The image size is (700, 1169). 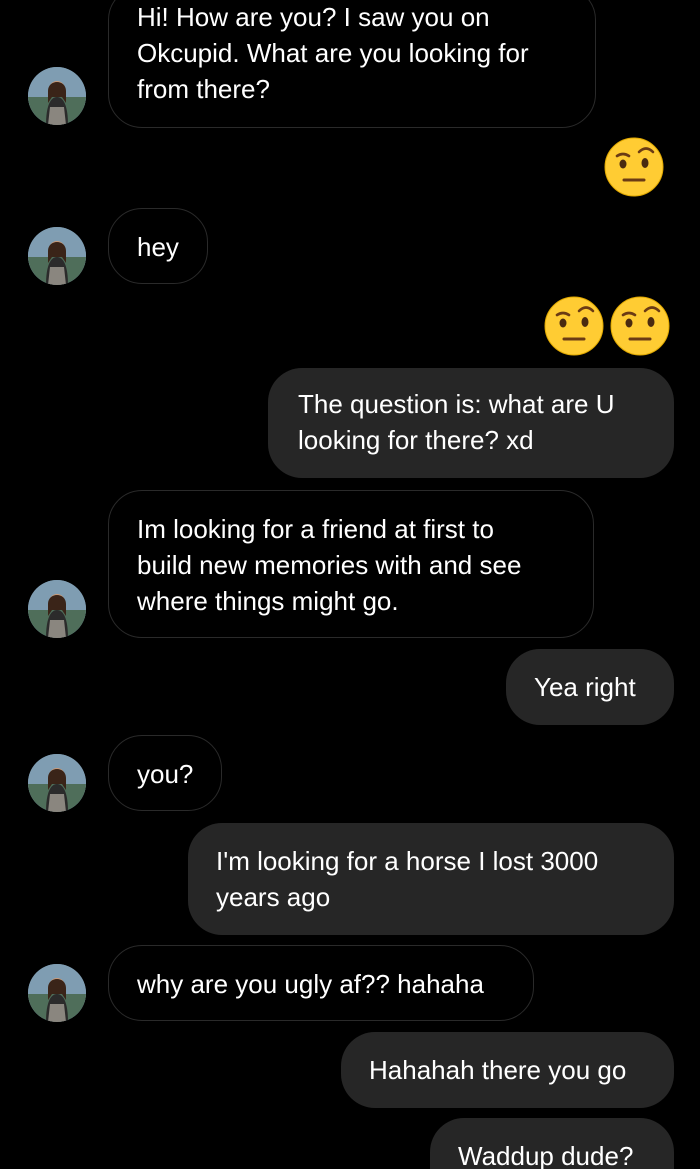 I want to click on incoming-message: you?, so click(x=165, y=773).